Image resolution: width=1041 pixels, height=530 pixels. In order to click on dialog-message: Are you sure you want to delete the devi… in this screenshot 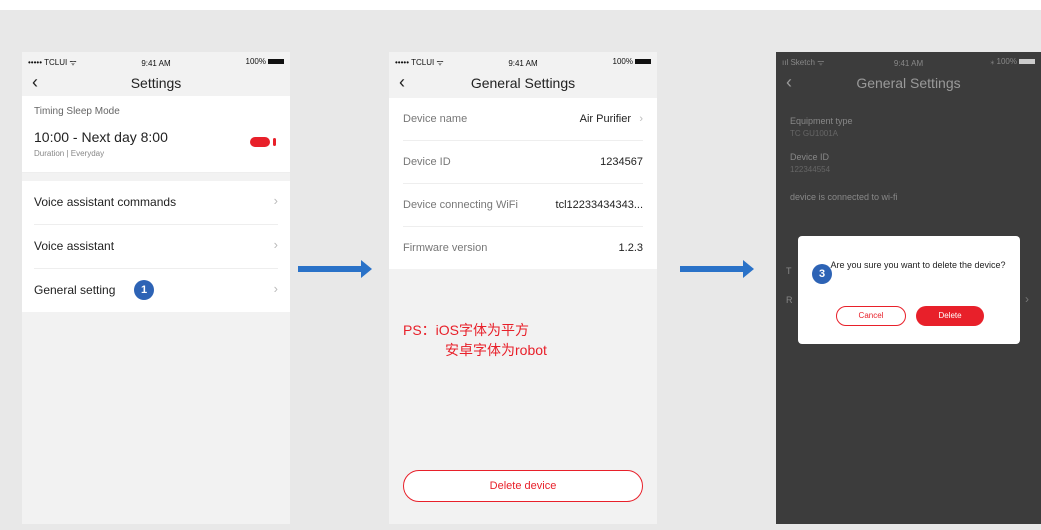, I will do `click(918, 265)`.